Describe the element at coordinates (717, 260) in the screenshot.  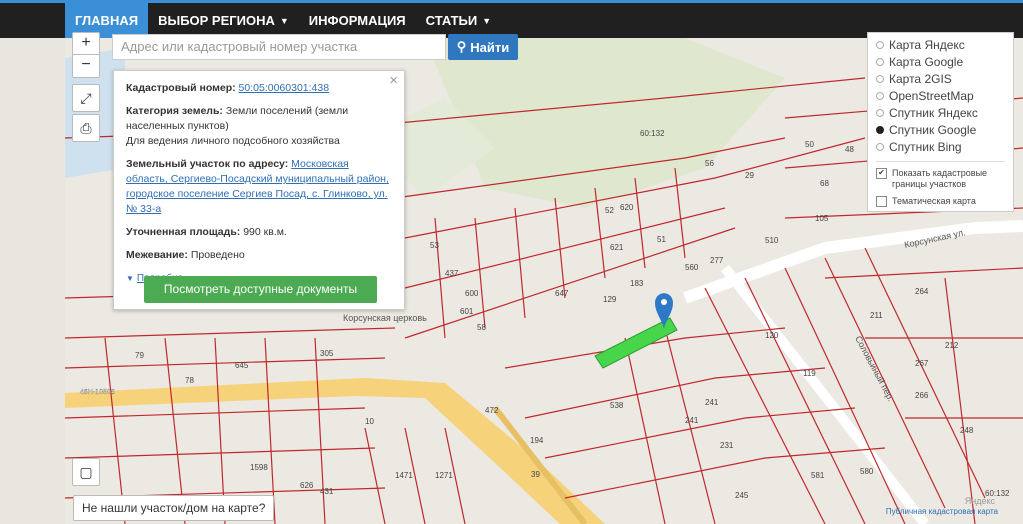
I see `svg-text: 277` at that location.